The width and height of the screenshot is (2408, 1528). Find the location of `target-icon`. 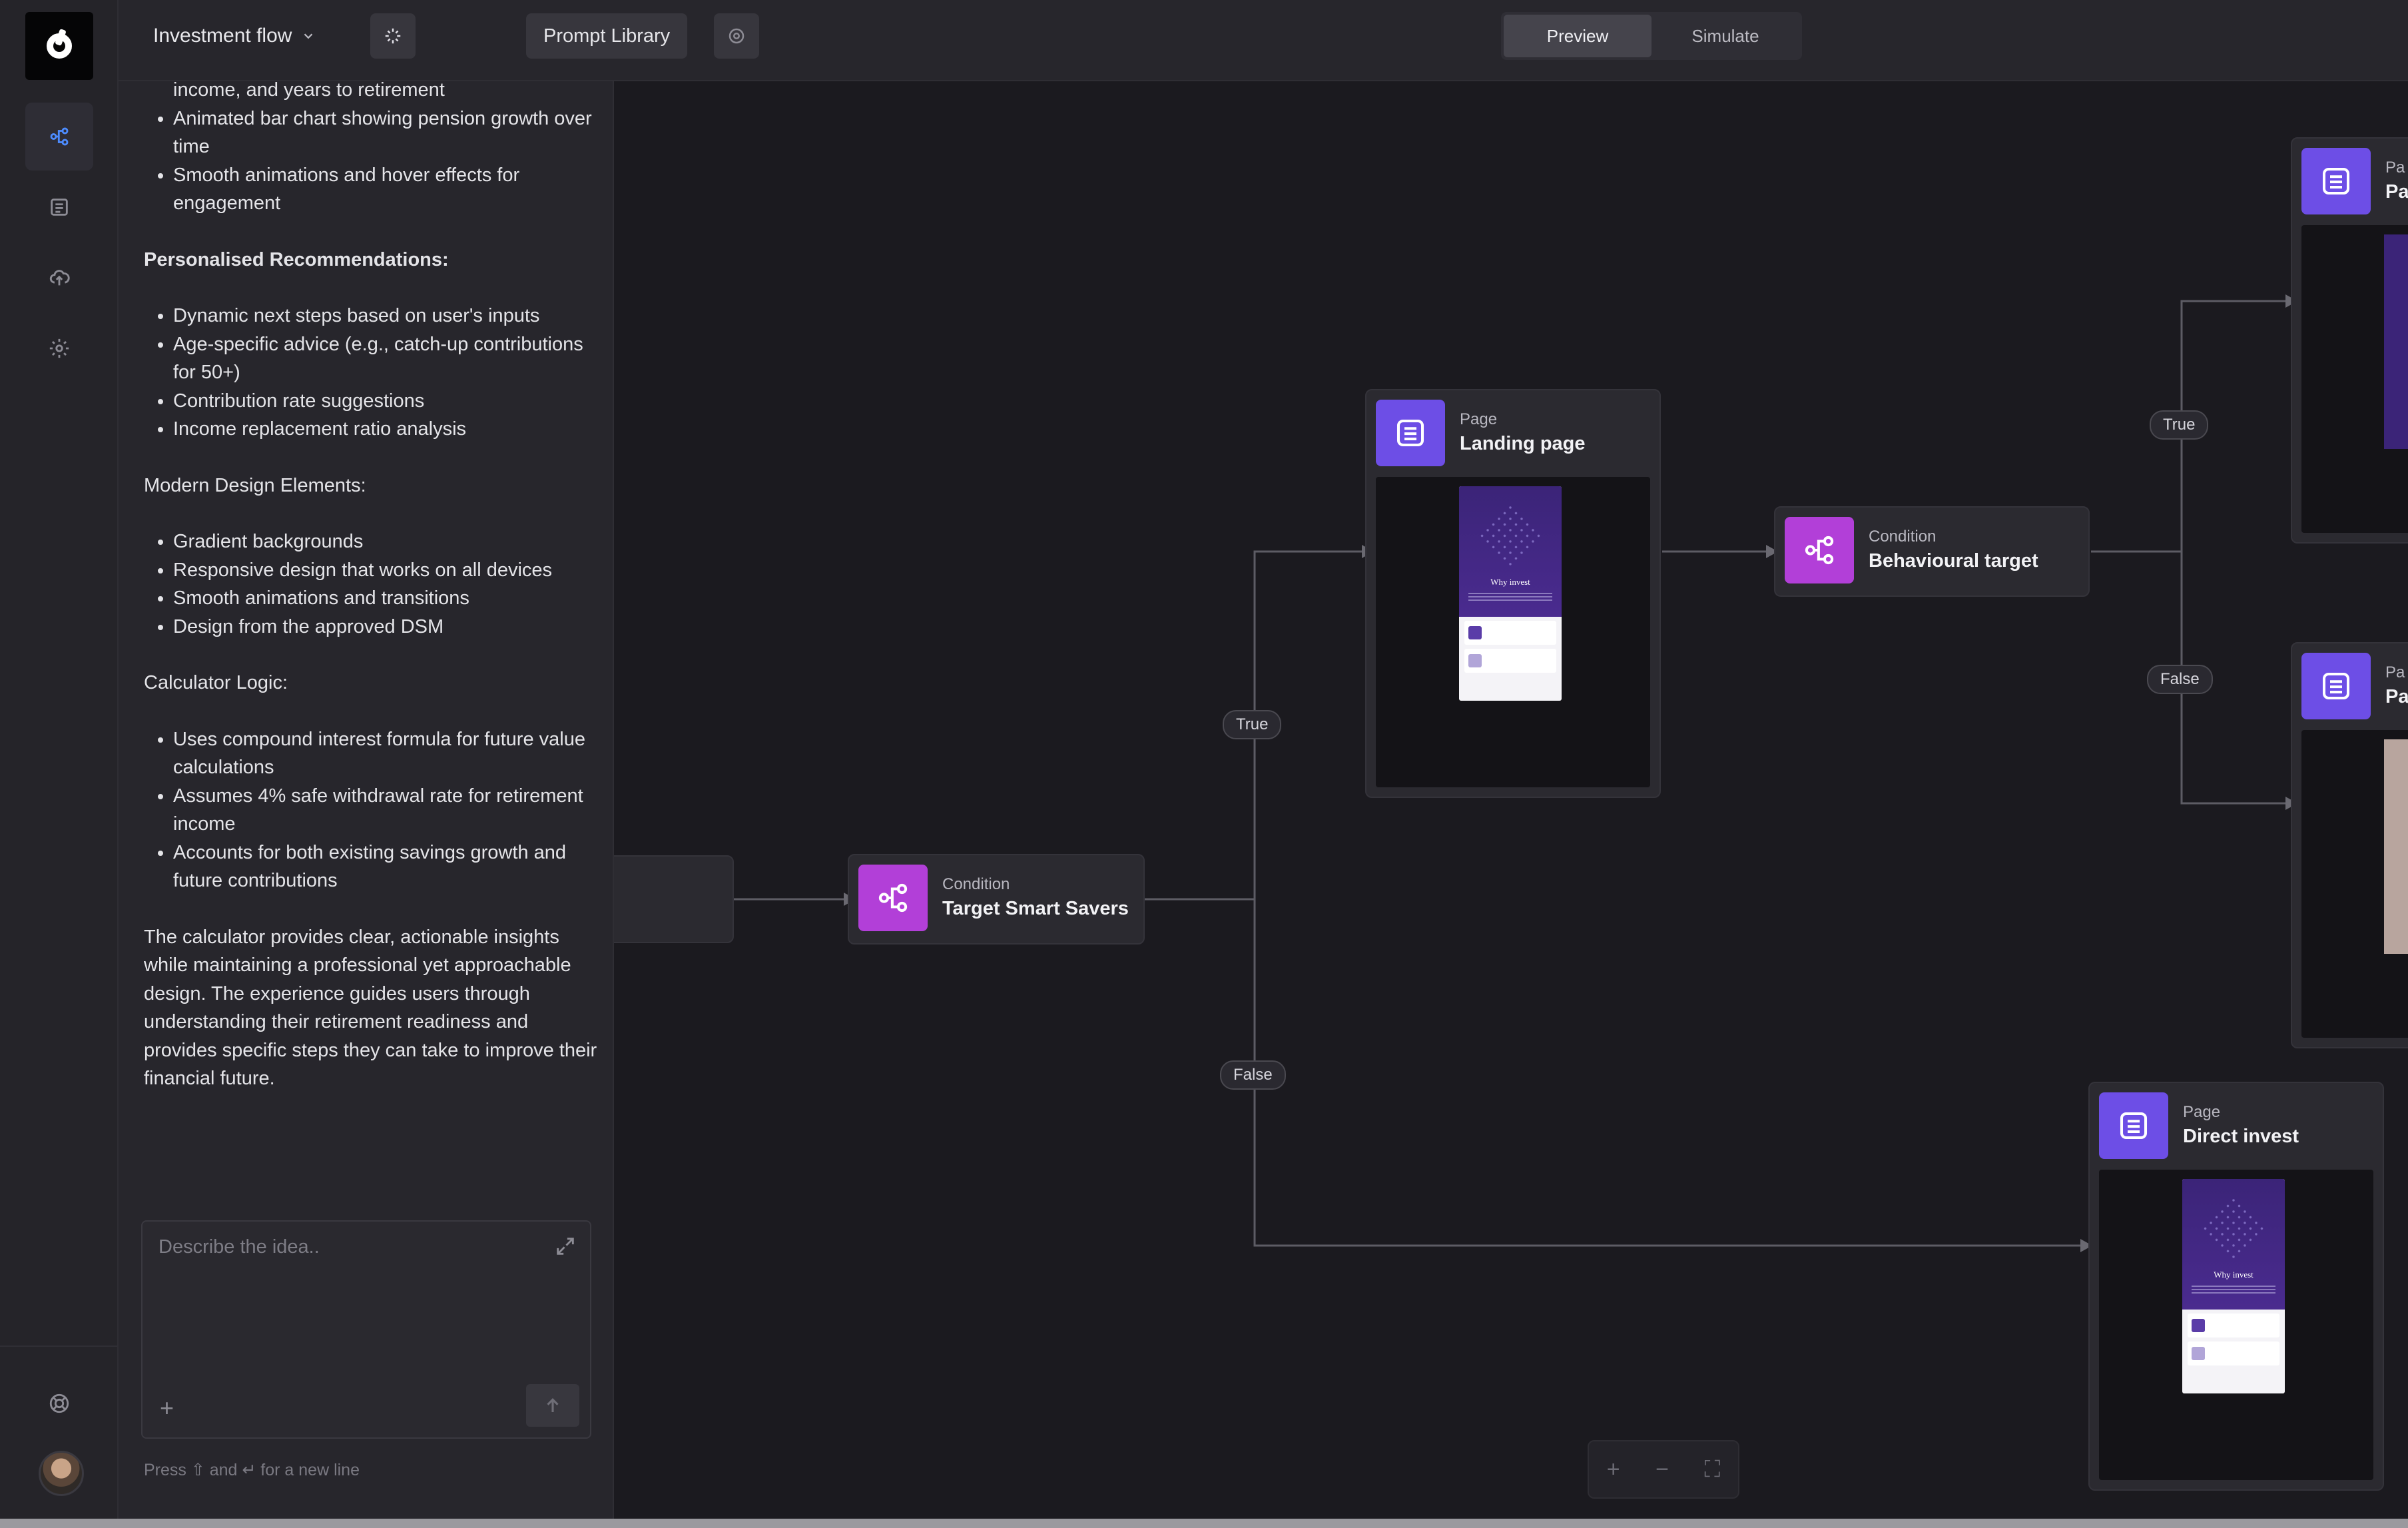

target-icon is located at coordinates (737, 36).